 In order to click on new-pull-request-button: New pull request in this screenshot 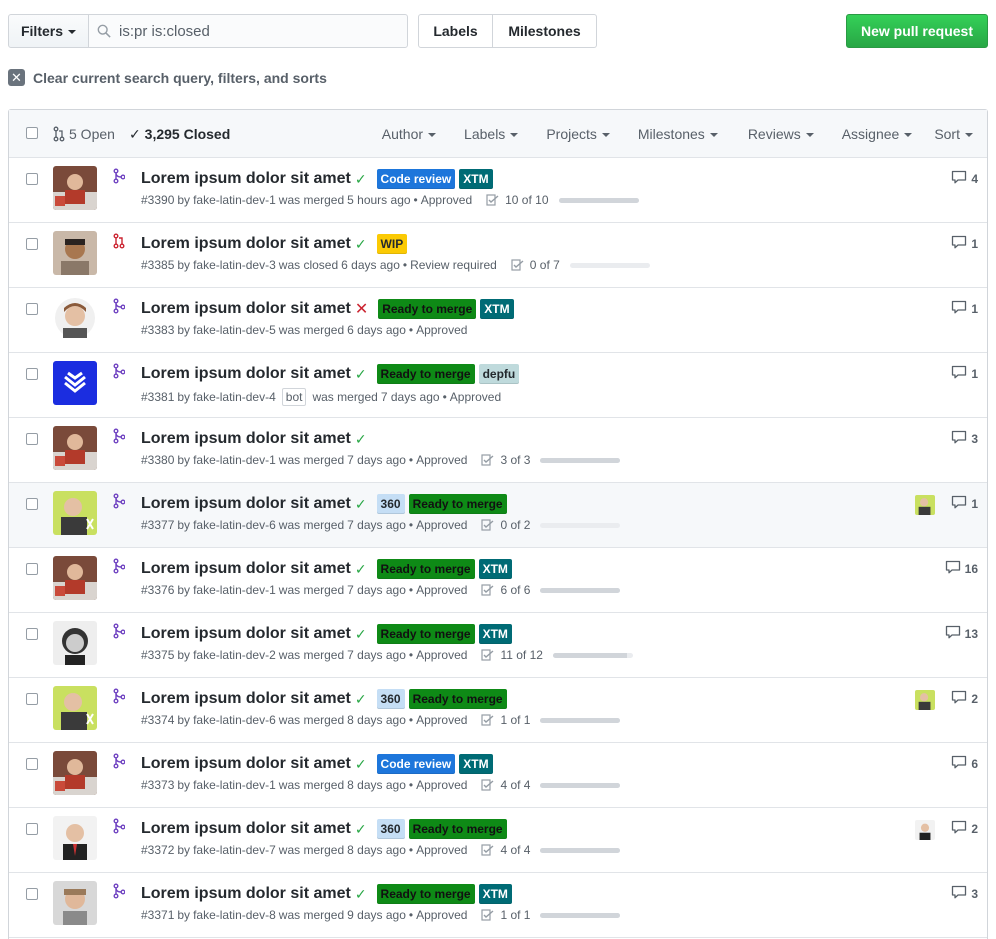, I will do `click(917, 31)`.